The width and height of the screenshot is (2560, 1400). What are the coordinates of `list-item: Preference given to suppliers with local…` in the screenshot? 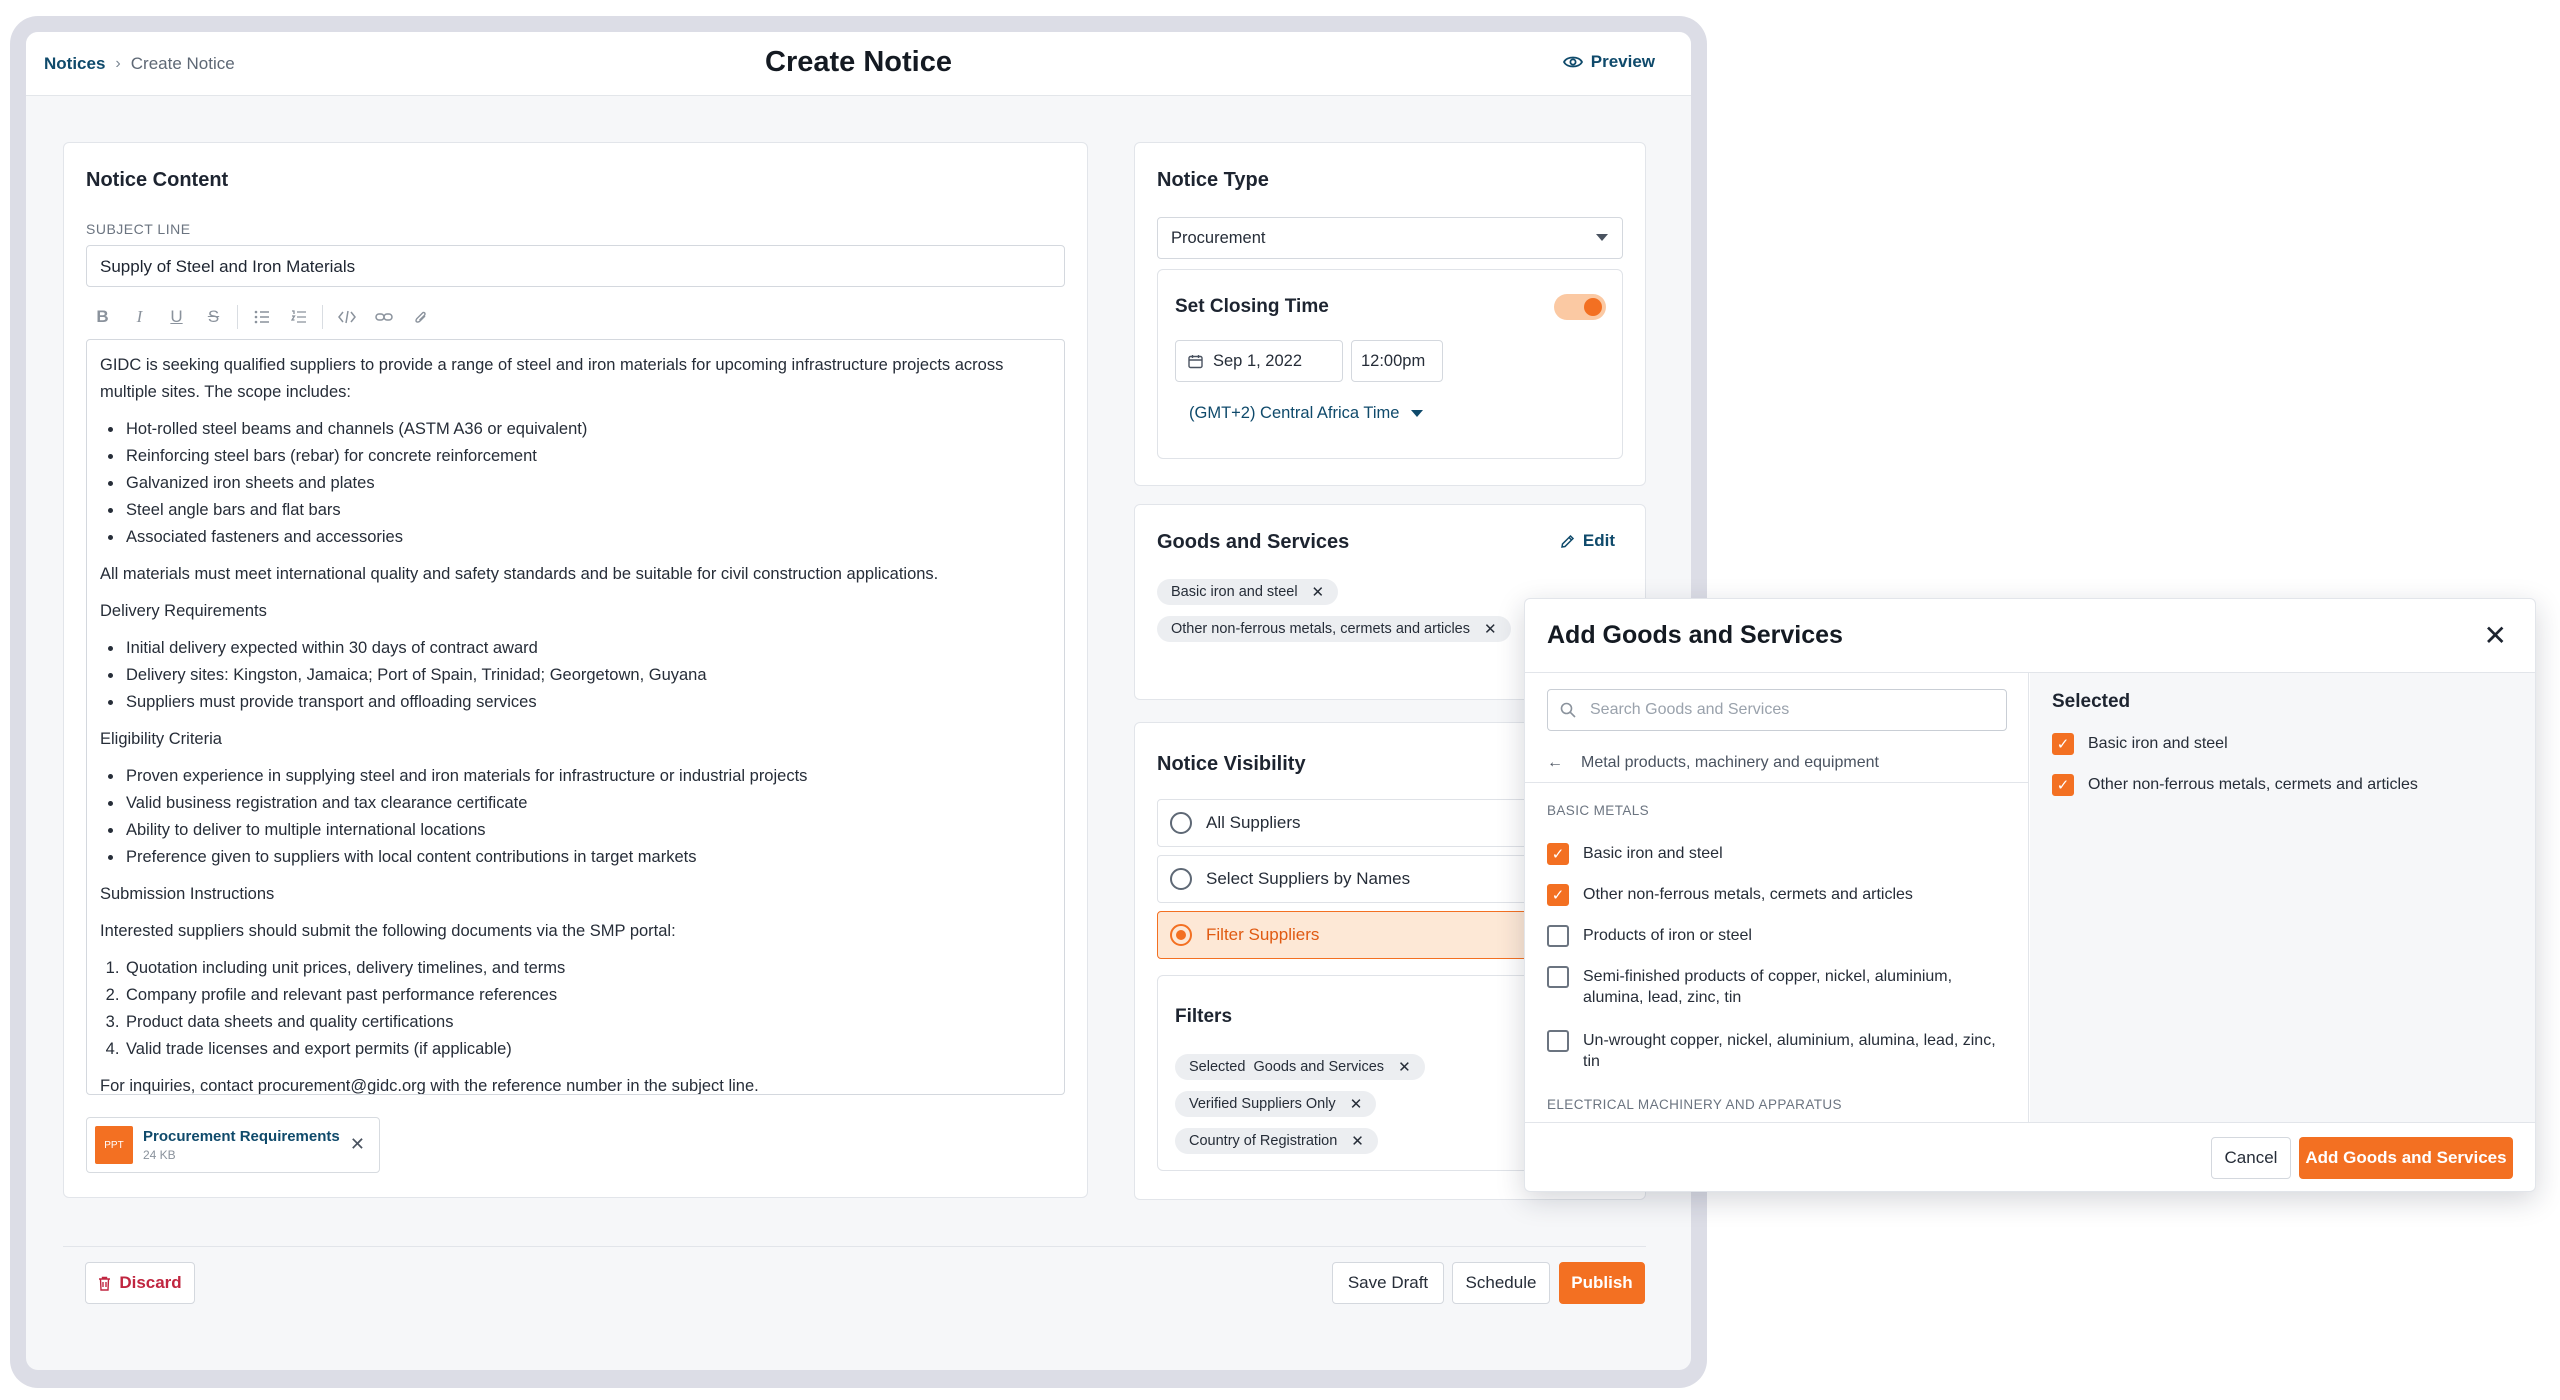 It's located at (587, 857).